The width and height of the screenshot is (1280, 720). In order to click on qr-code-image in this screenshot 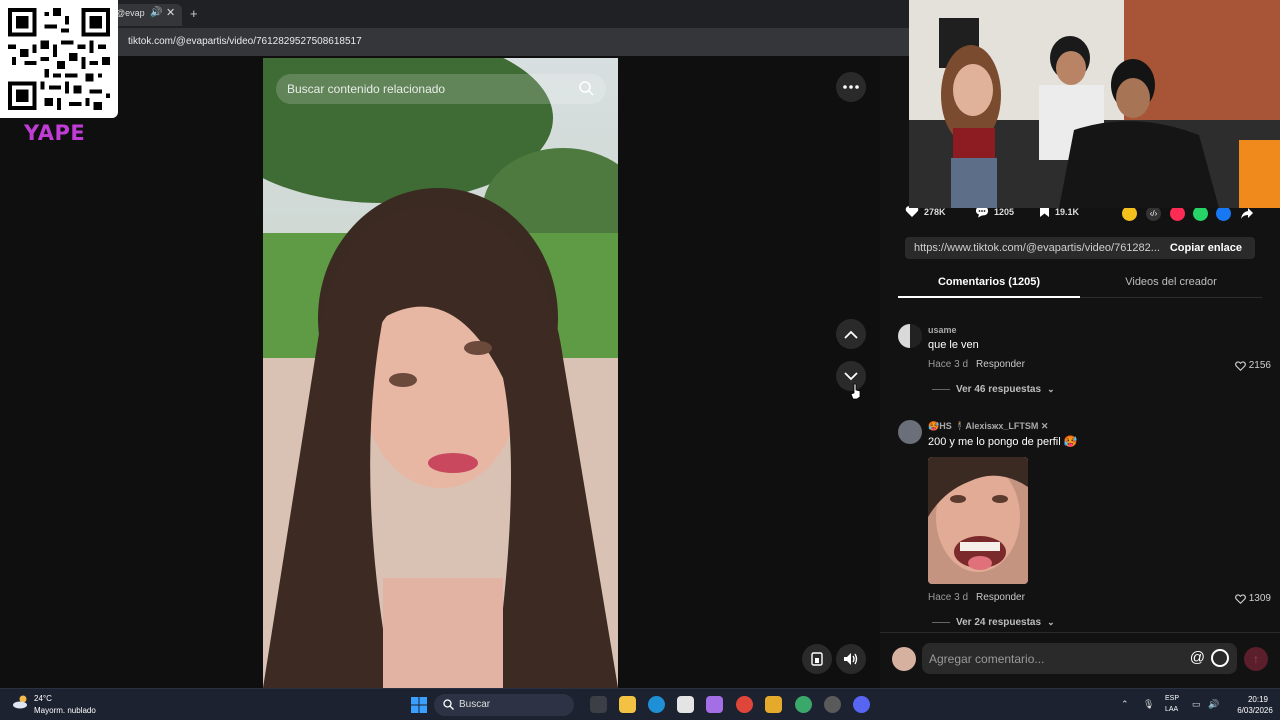, I will do `click(59, 59)`.